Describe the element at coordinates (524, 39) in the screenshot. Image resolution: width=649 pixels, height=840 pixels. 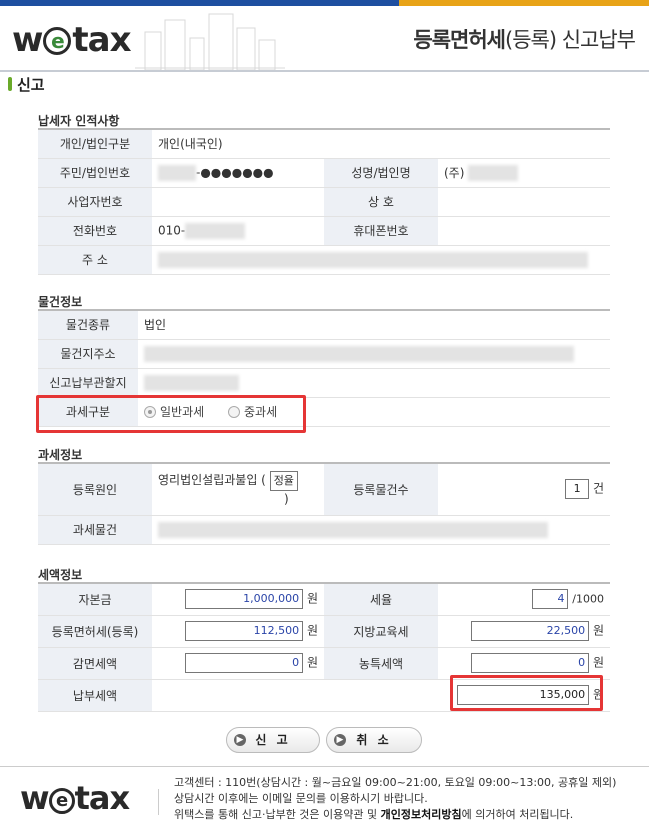
I see `service-title: 등록면허세(등록) 신고납부` at that location.